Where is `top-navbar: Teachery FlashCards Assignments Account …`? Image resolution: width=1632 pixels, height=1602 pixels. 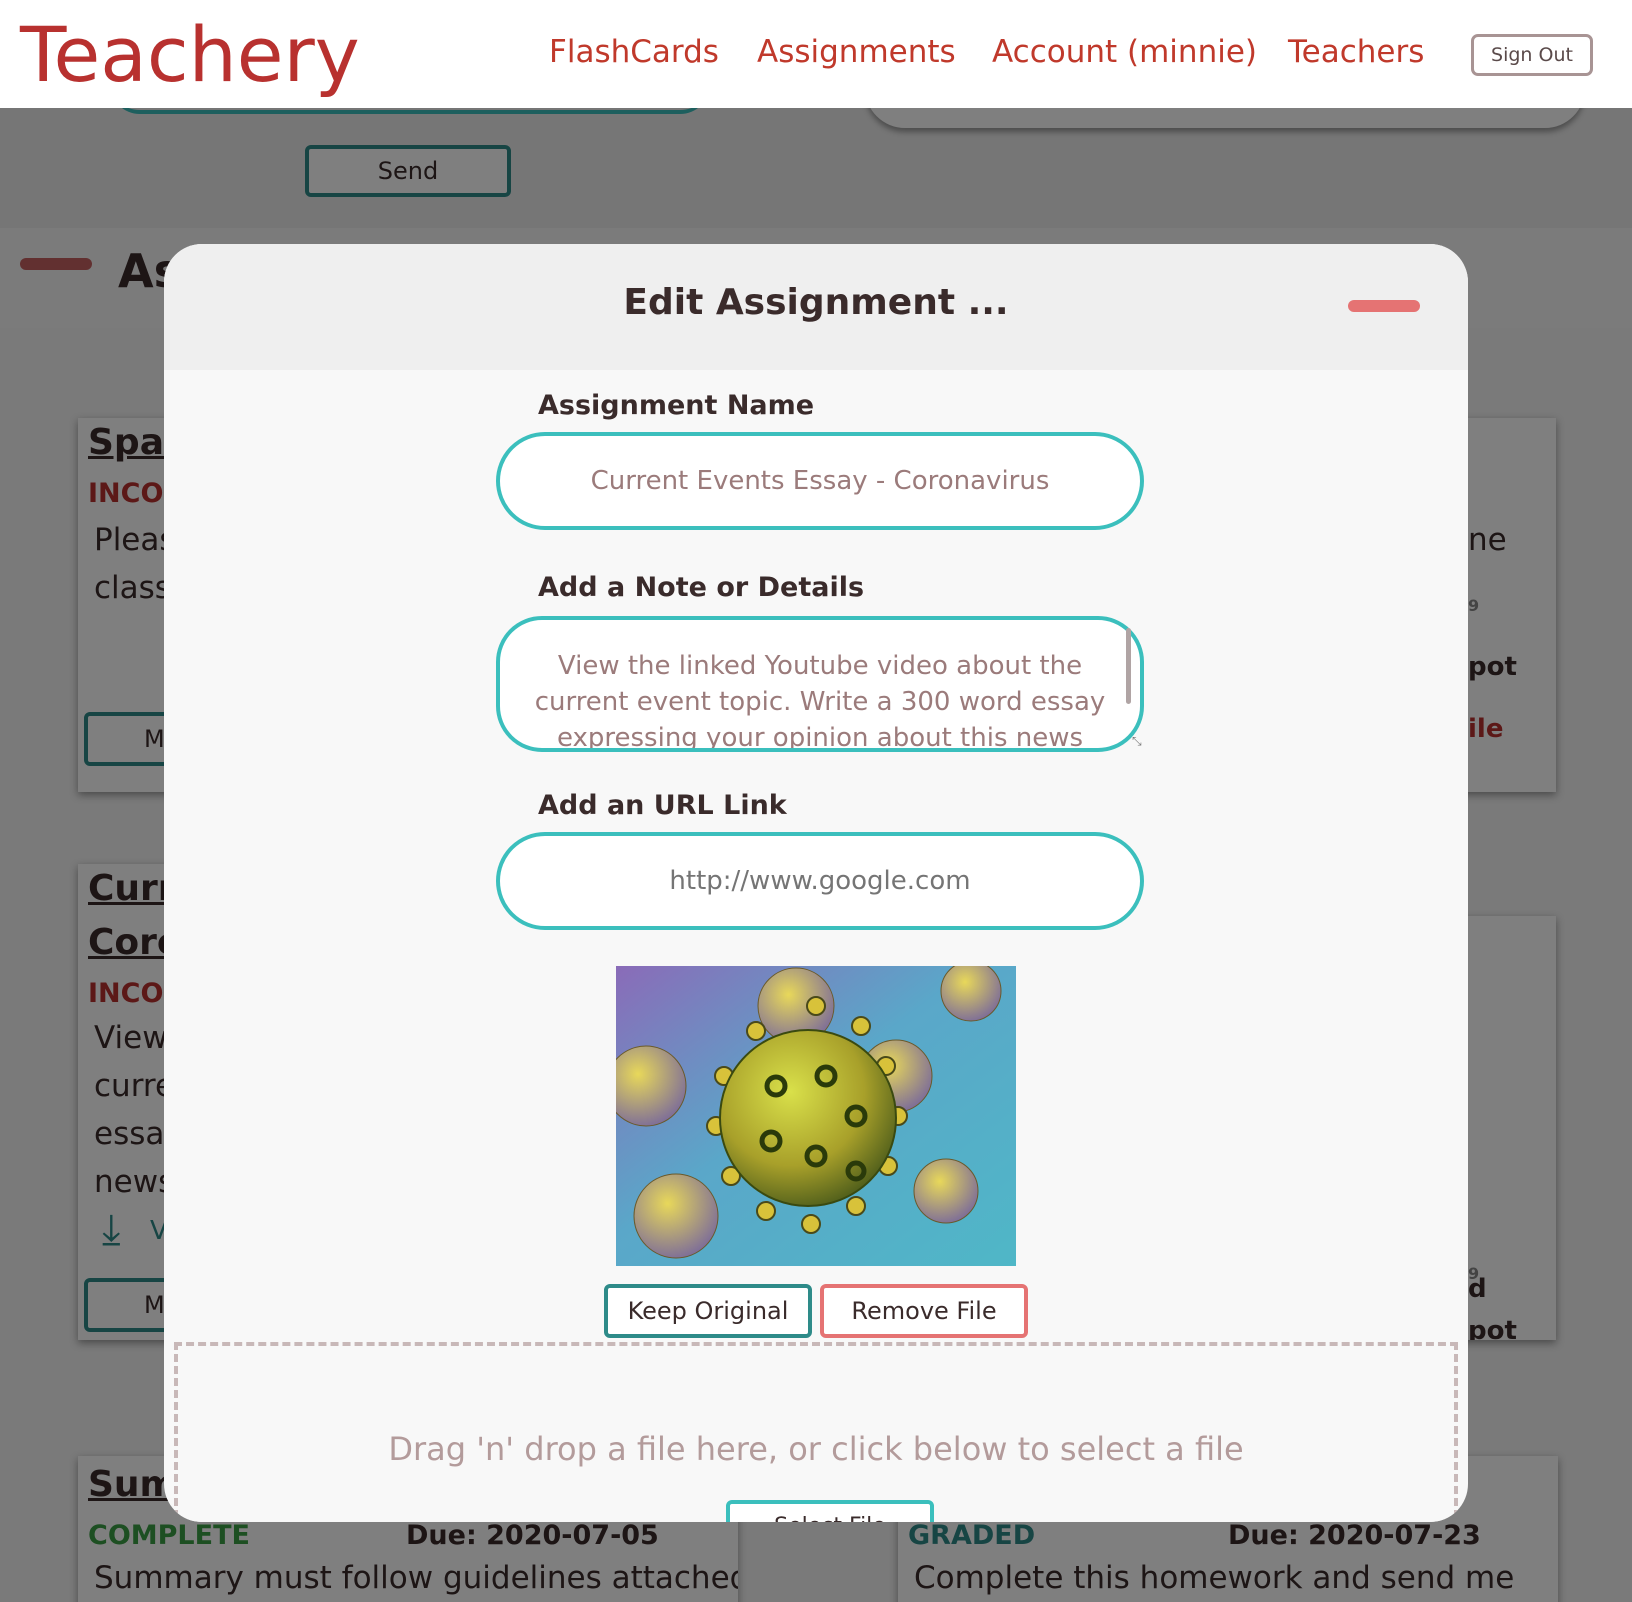
top-navbar: Teachery FlashCards Assignments Account … is located at coordinates (816, 54).